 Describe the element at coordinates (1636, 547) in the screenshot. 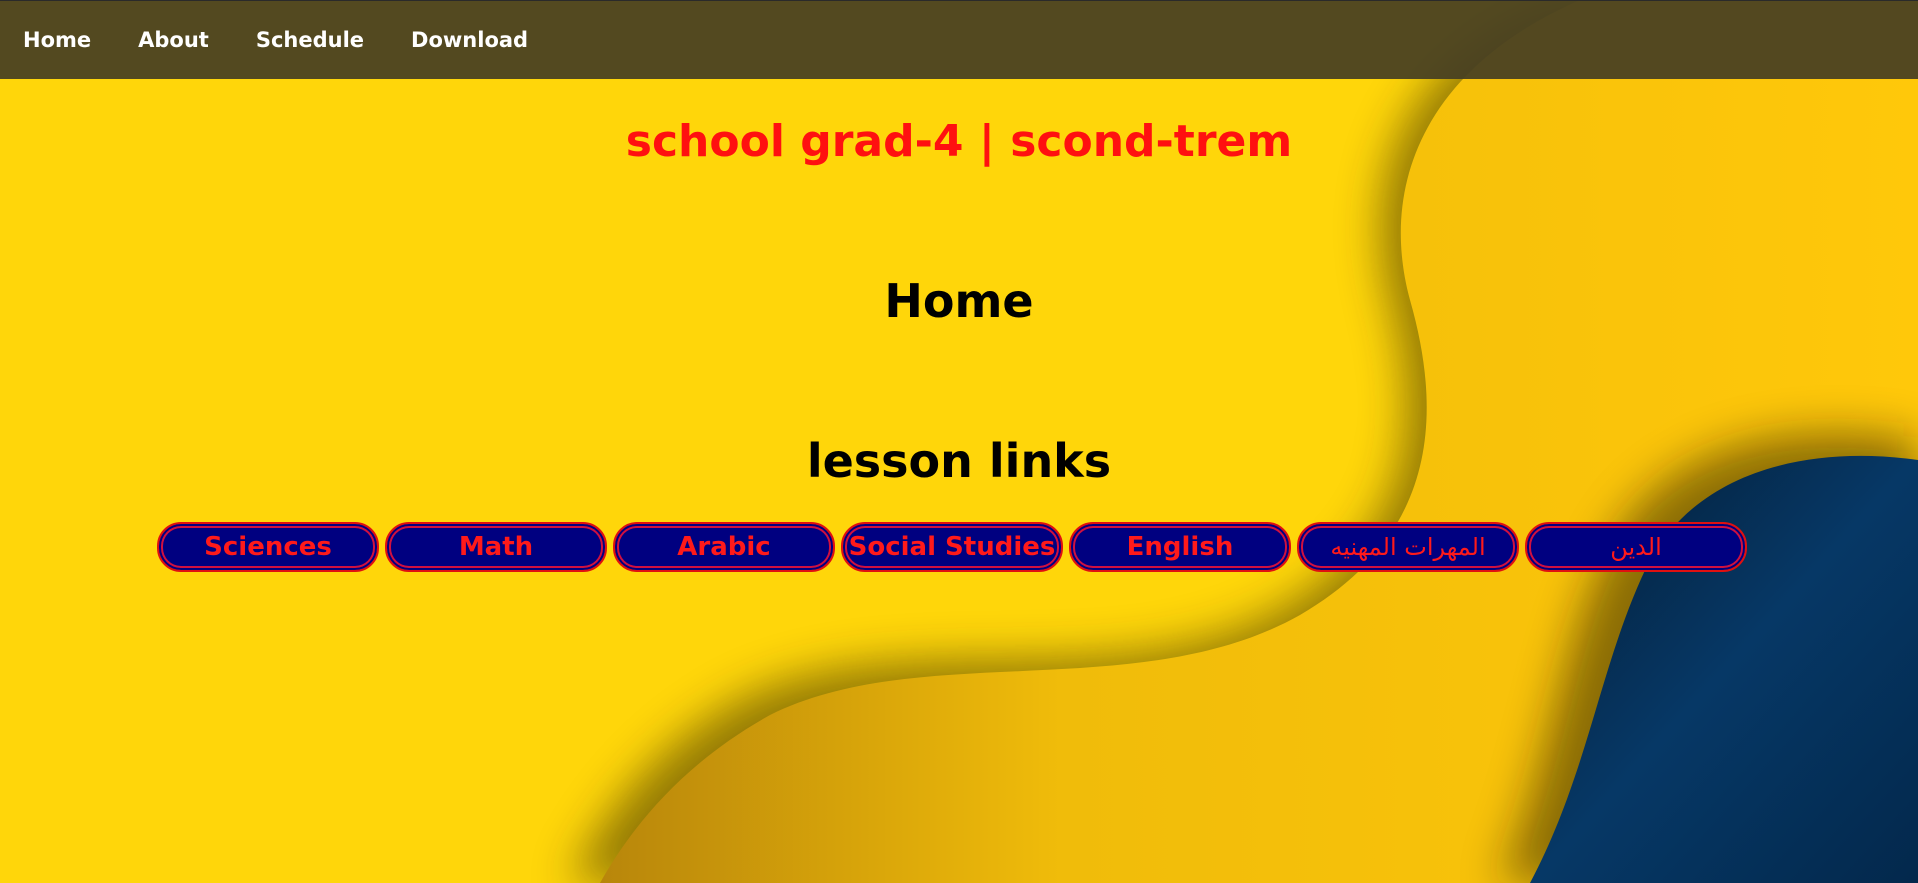

I see `lesson-button-religion: الدين` at that location.